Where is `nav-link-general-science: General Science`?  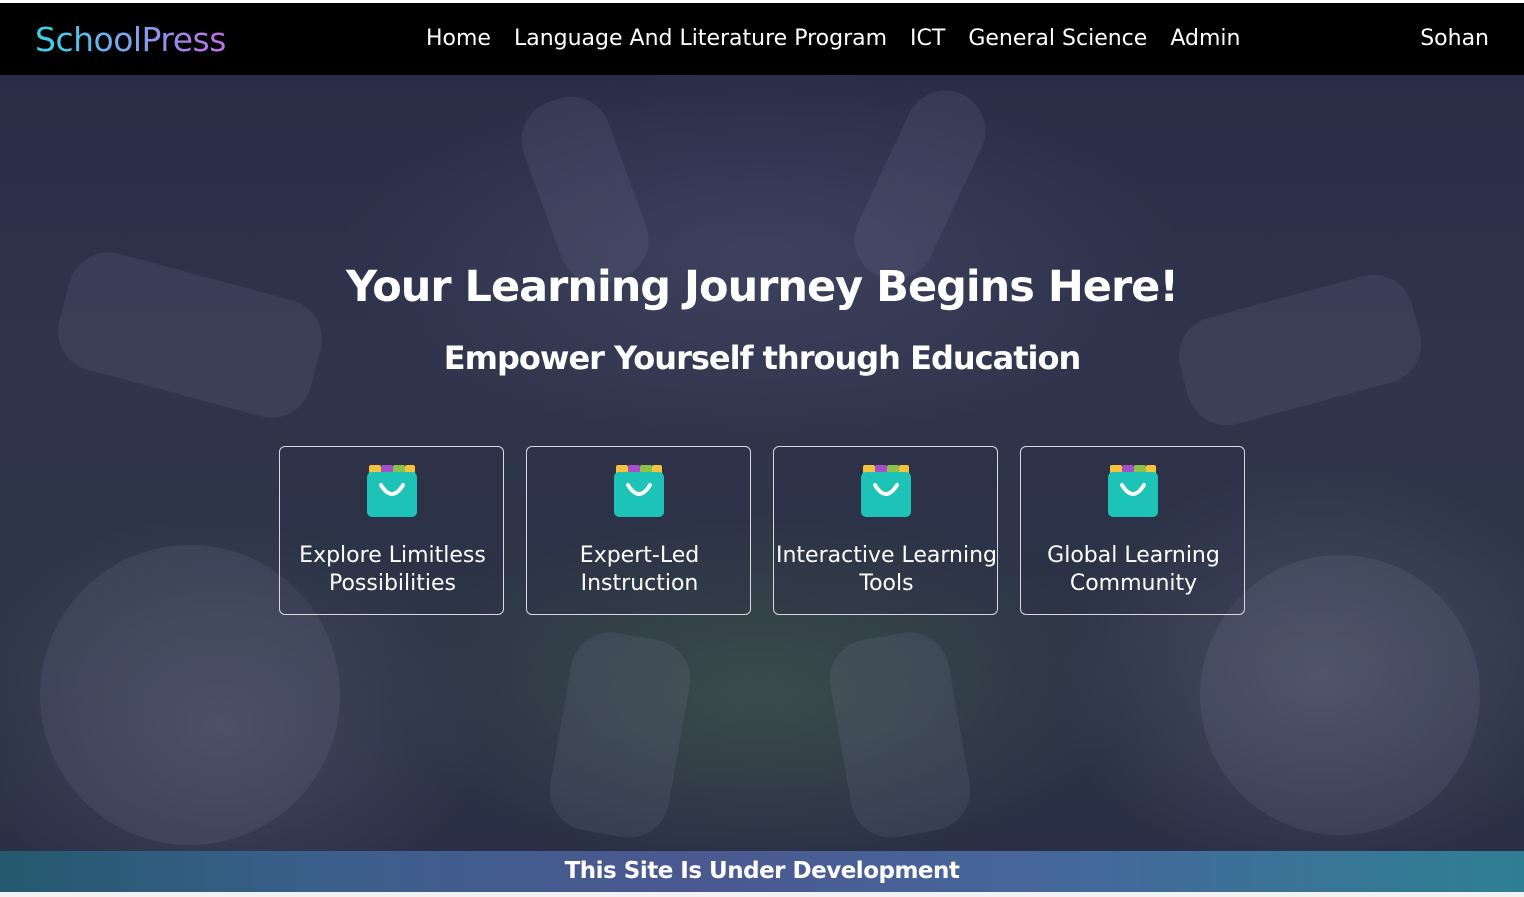 nav-link-general-science: General Science is located at coordinates (1057, 39).